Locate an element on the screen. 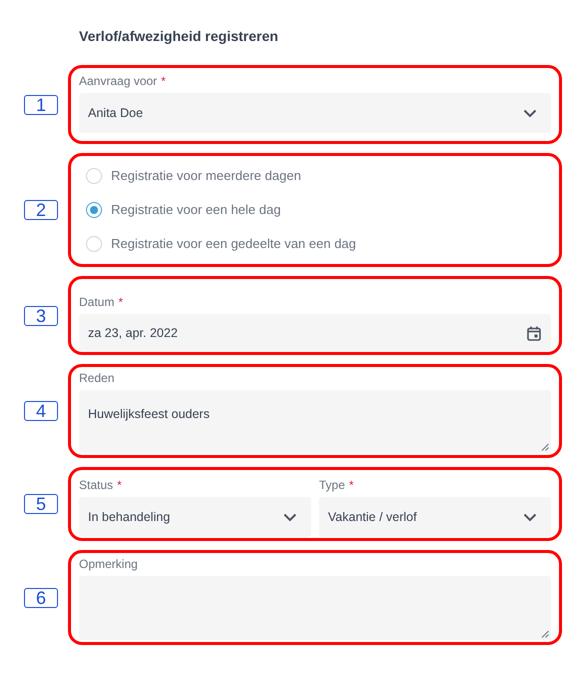 This screenshot has width=588, height=683. step-number: 4 is located at coordinates (41, 411).